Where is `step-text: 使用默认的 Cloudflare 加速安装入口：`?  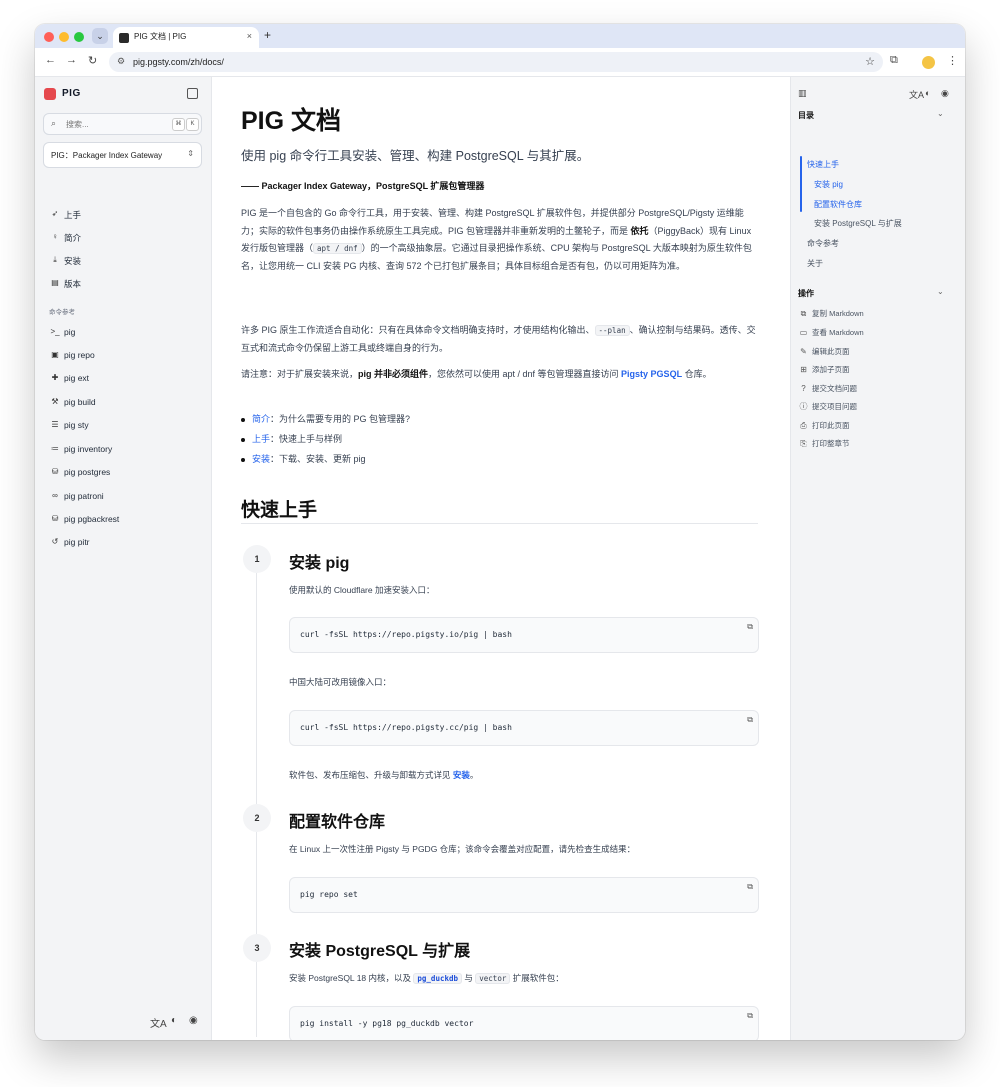 step-text: 使用默认的 Cloudflare 加速安装入口： is located at coordinates (362, 590).